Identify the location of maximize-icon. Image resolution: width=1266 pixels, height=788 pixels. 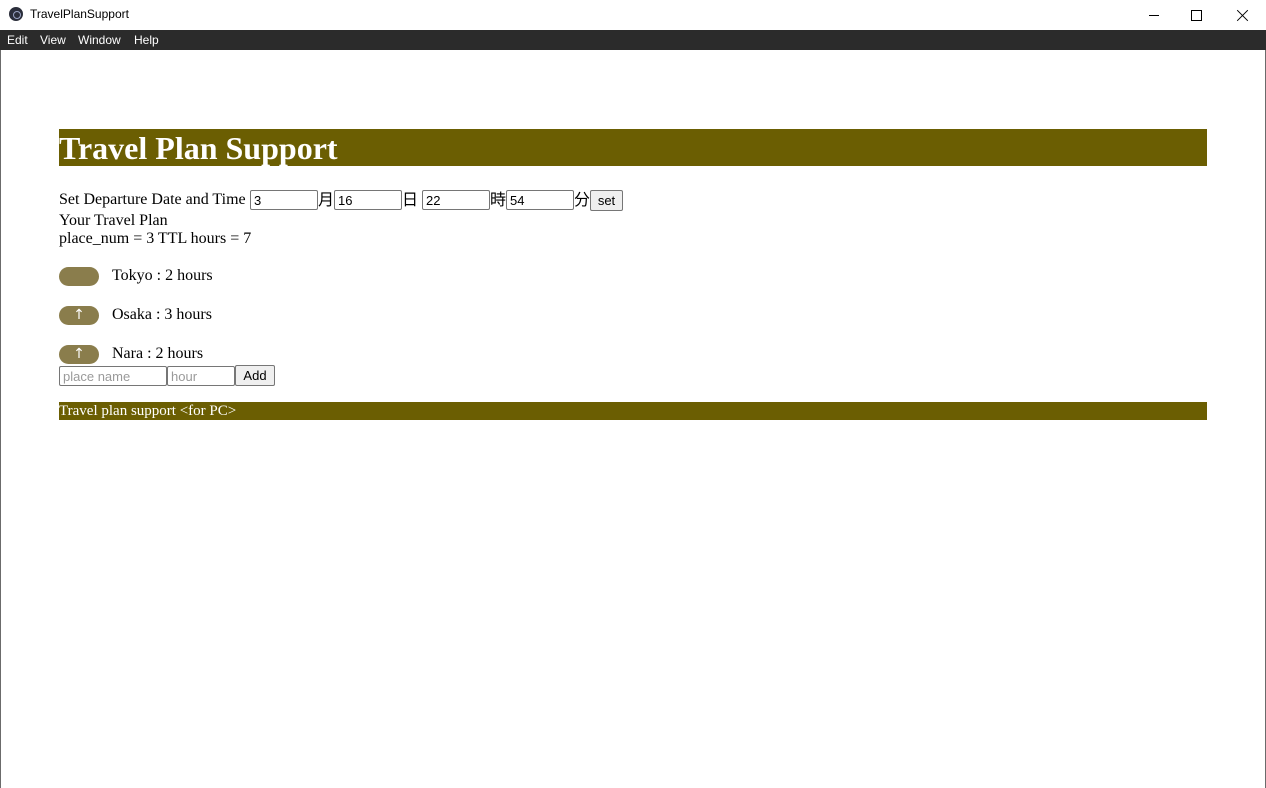
(1196, 15).